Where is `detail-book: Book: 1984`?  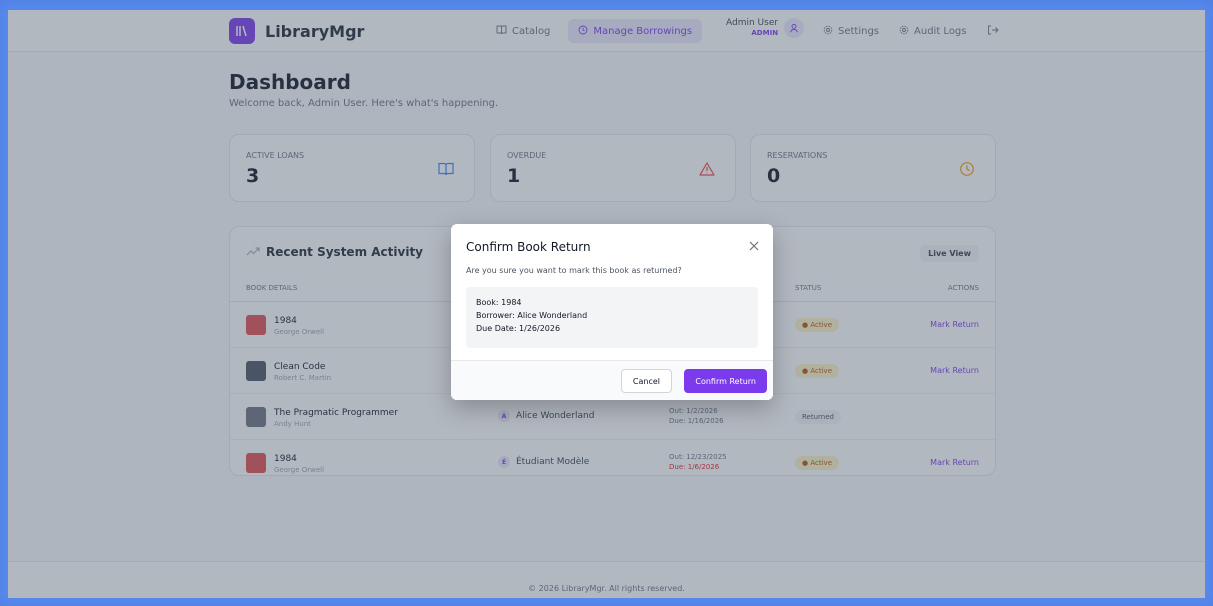 detail-book: Book: 1984 is located at coordinates (499, 302).